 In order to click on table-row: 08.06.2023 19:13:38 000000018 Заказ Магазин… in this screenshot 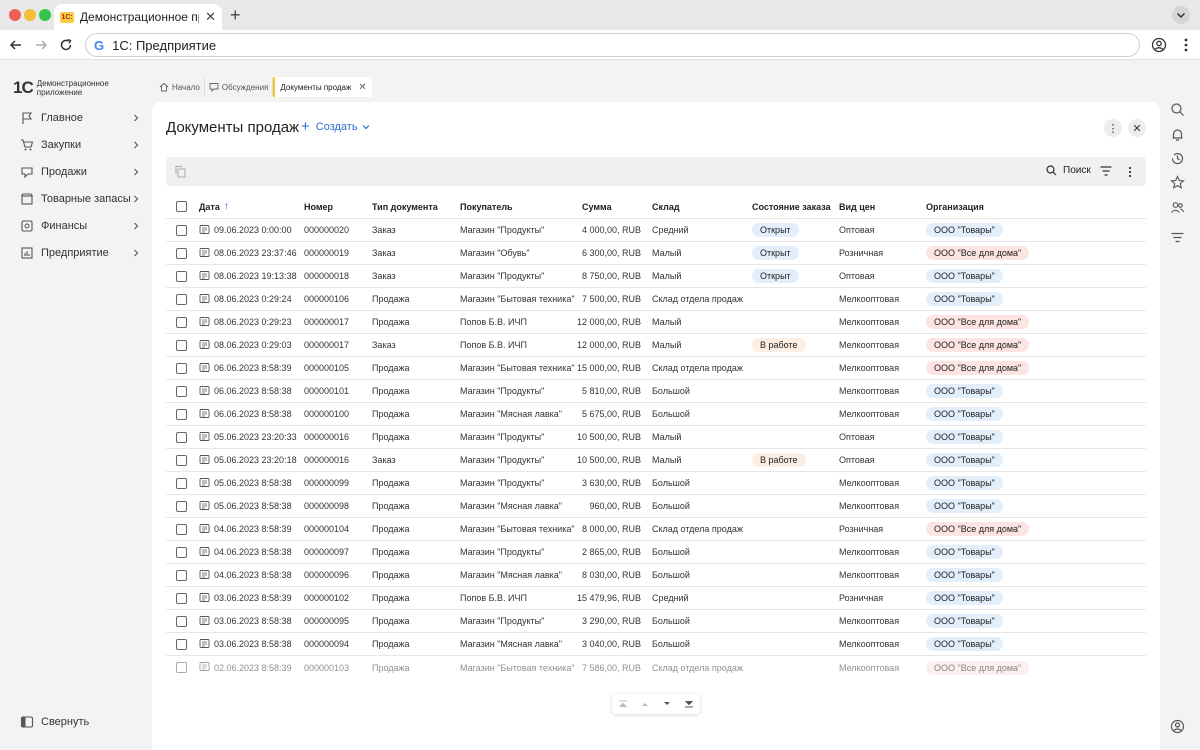, I will do `click(656, 276)`.